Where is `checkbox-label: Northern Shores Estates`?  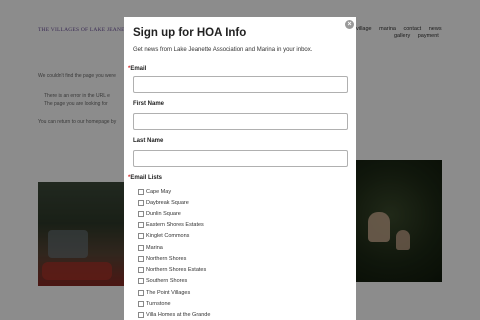
checkbox-label: Northern Shores Estates is located at coordinates (176, 269).